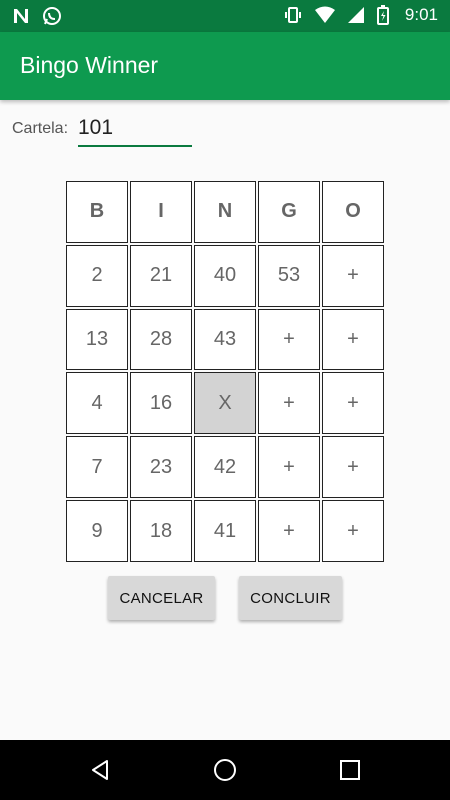 This screenshot has width=450, height=800. Describe the element at coordinates (161, 403) in the screenshot. I see `bingo-cell: 16` at that location.